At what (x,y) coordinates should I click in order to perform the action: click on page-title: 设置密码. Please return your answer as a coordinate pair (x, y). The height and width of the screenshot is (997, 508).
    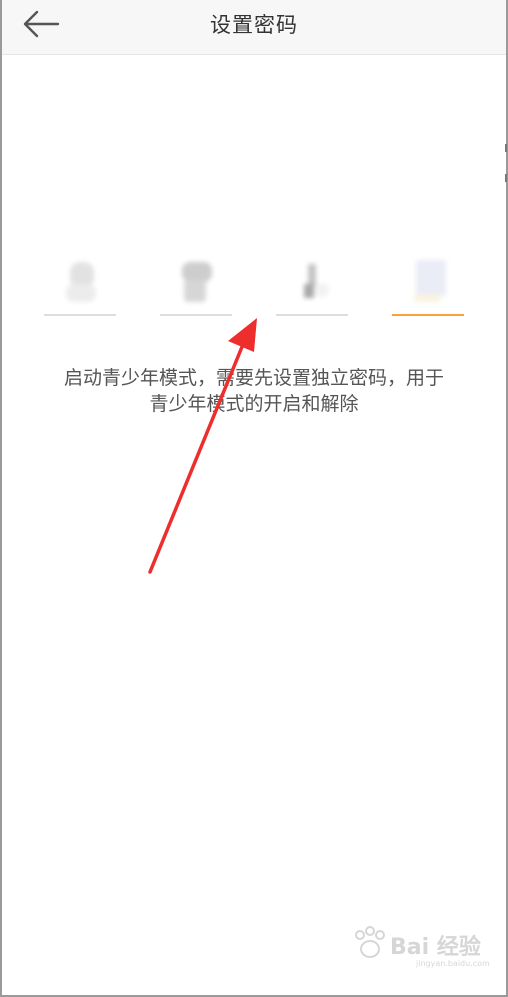
    Looking at the image, I should click on (254, 25).